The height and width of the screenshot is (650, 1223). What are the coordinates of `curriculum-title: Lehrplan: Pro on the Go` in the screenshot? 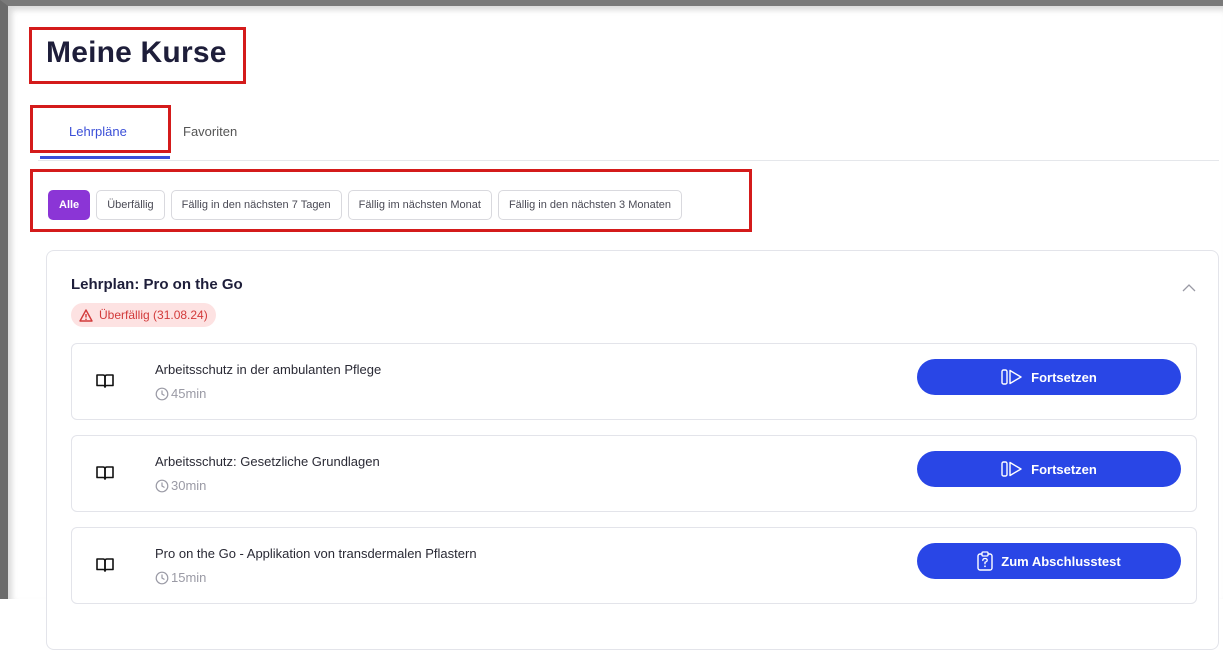 It's located at (157, 284).